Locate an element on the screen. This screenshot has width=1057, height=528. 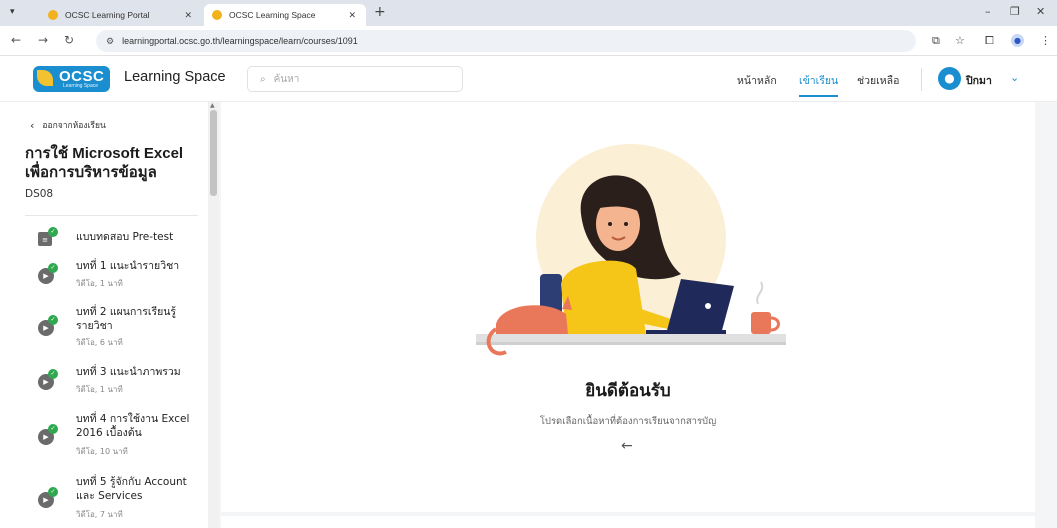
sidebar-scroll-thumb is located at coordinates (213, 153).